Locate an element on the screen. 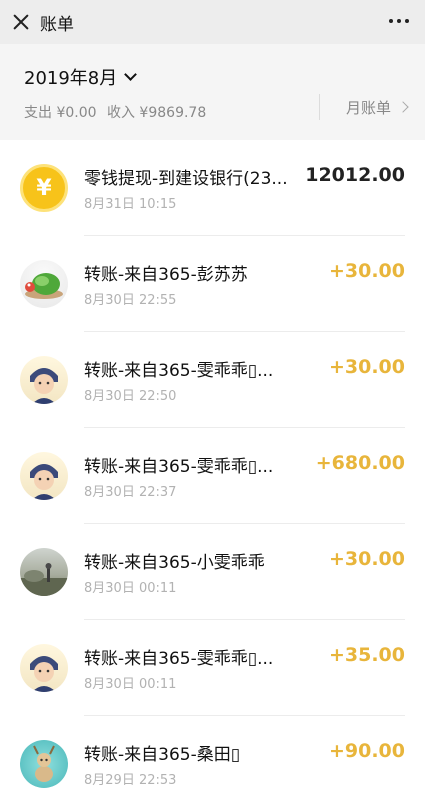 The image size is (425, 812). transaction-time: 8月30日 22:50 is located at coordinates (130, 396).